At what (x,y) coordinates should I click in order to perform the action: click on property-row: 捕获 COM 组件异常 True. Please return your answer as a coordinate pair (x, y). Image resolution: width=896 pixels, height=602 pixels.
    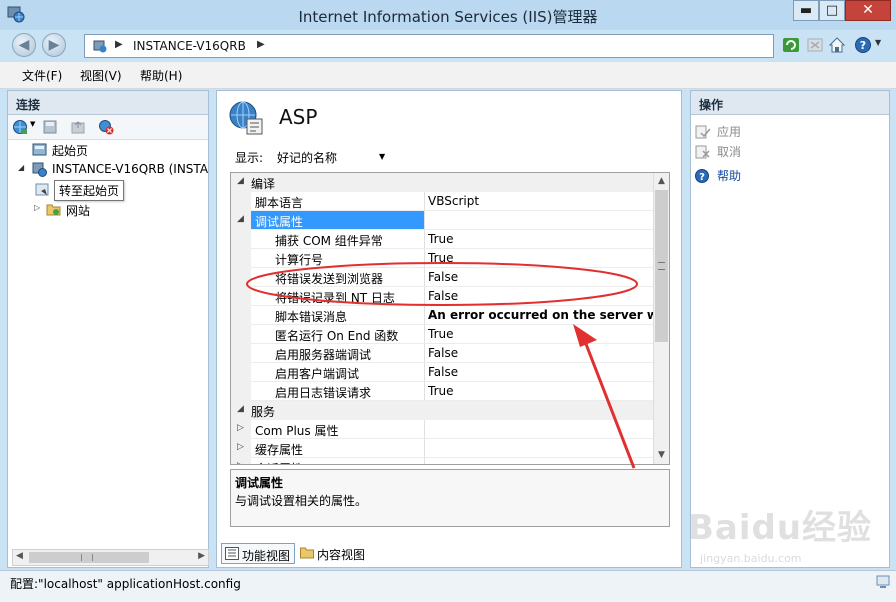
    Looking at the image, I should click on (443, 239).